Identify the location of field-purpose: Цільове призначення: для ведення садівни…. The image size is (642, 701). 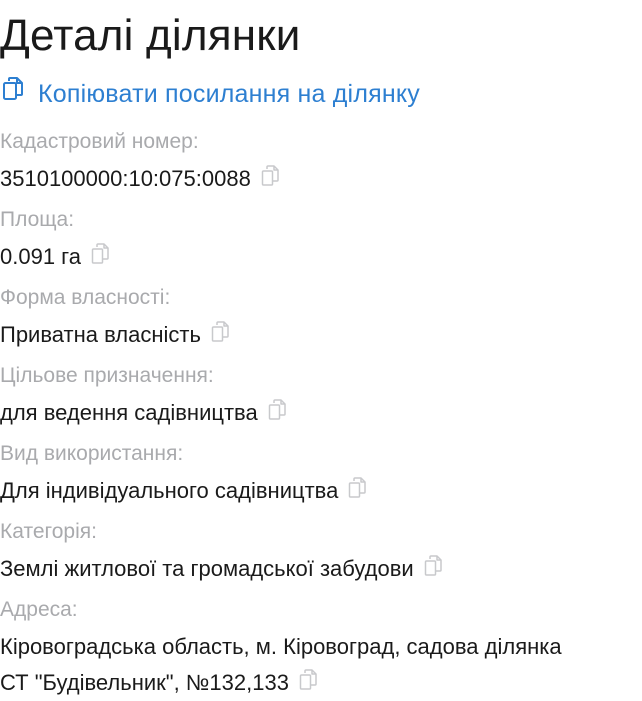
(321, 394).